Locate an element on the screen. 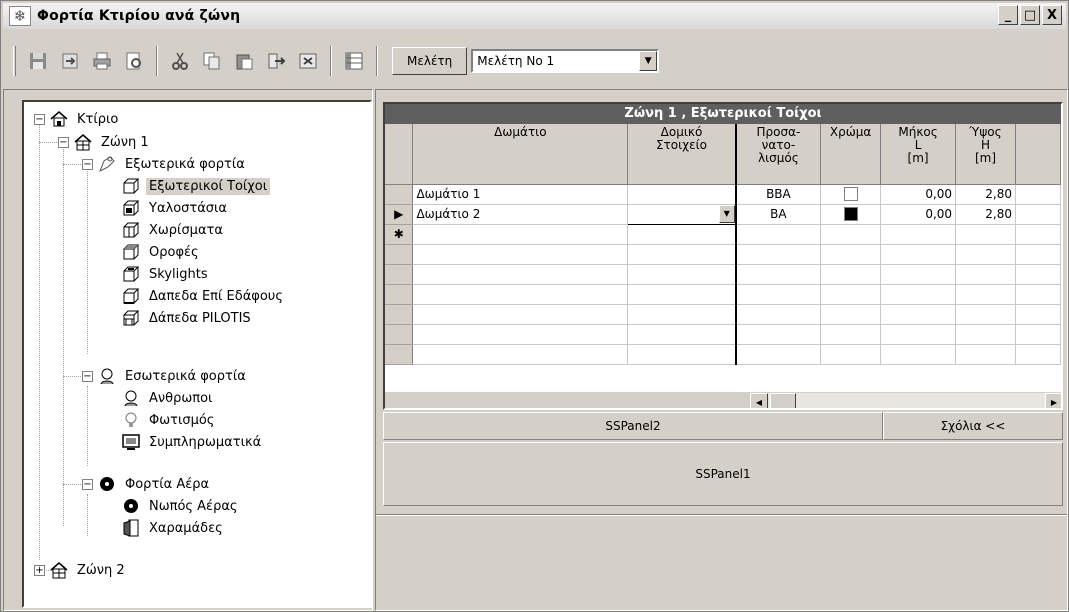 The width and height of the screenshot is (1069, 612). row-selector is located at coordinates (399, 194).